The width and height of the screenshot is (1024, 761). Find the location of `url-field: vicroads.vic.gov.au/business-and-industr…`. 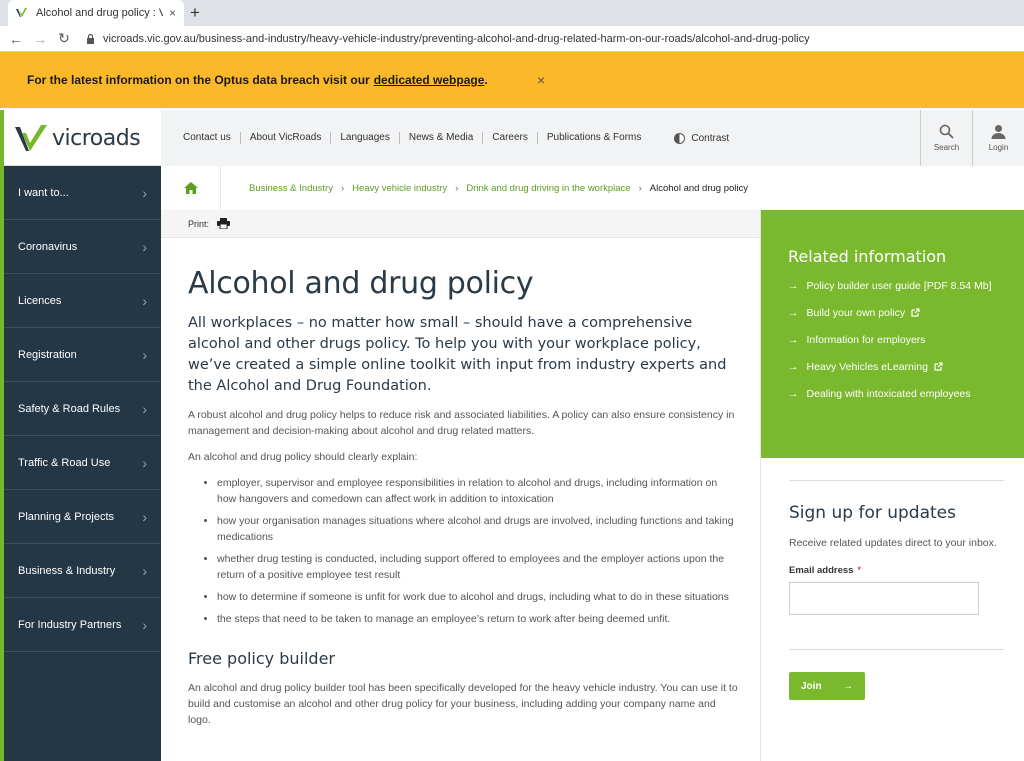

url-field: vicroads.vic.gov.au/business-and-industr… is located at coordinates (448, 39).